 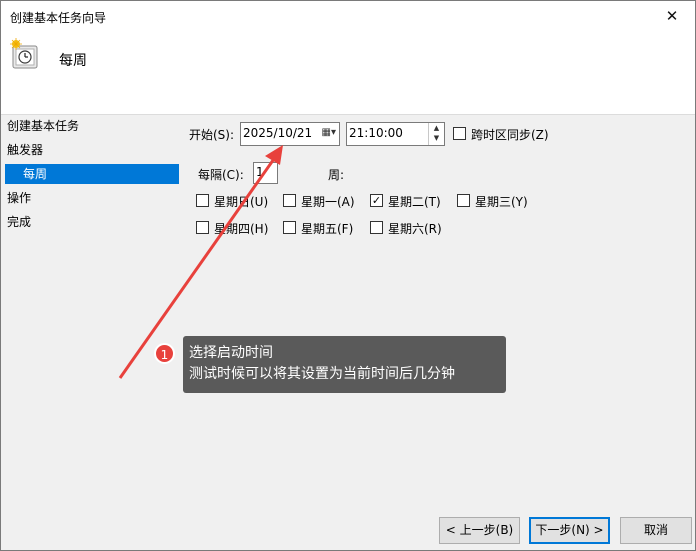 What do you see at coordinates (58, 18) in the screenshot?
I see `window-title: 创建基本任务向导` at bounding box center [58, 18].